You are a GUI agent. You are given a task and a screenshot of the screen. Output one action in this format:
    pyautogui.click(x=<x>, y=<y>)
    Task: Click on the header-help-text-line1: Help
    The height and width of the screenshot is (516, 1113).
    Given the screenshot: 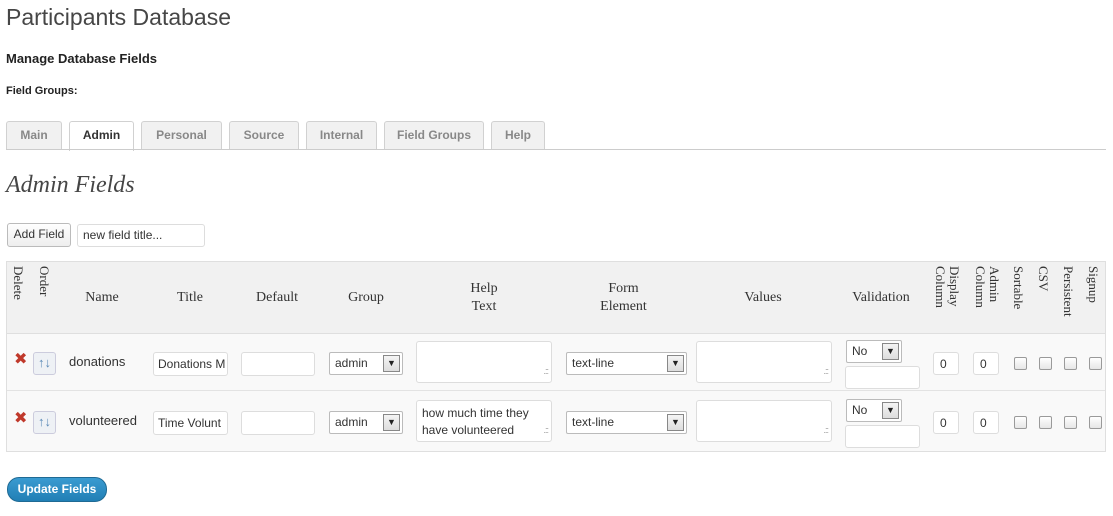 What is the action you would take?
    pyautogui.click(x=484, y=288)
    